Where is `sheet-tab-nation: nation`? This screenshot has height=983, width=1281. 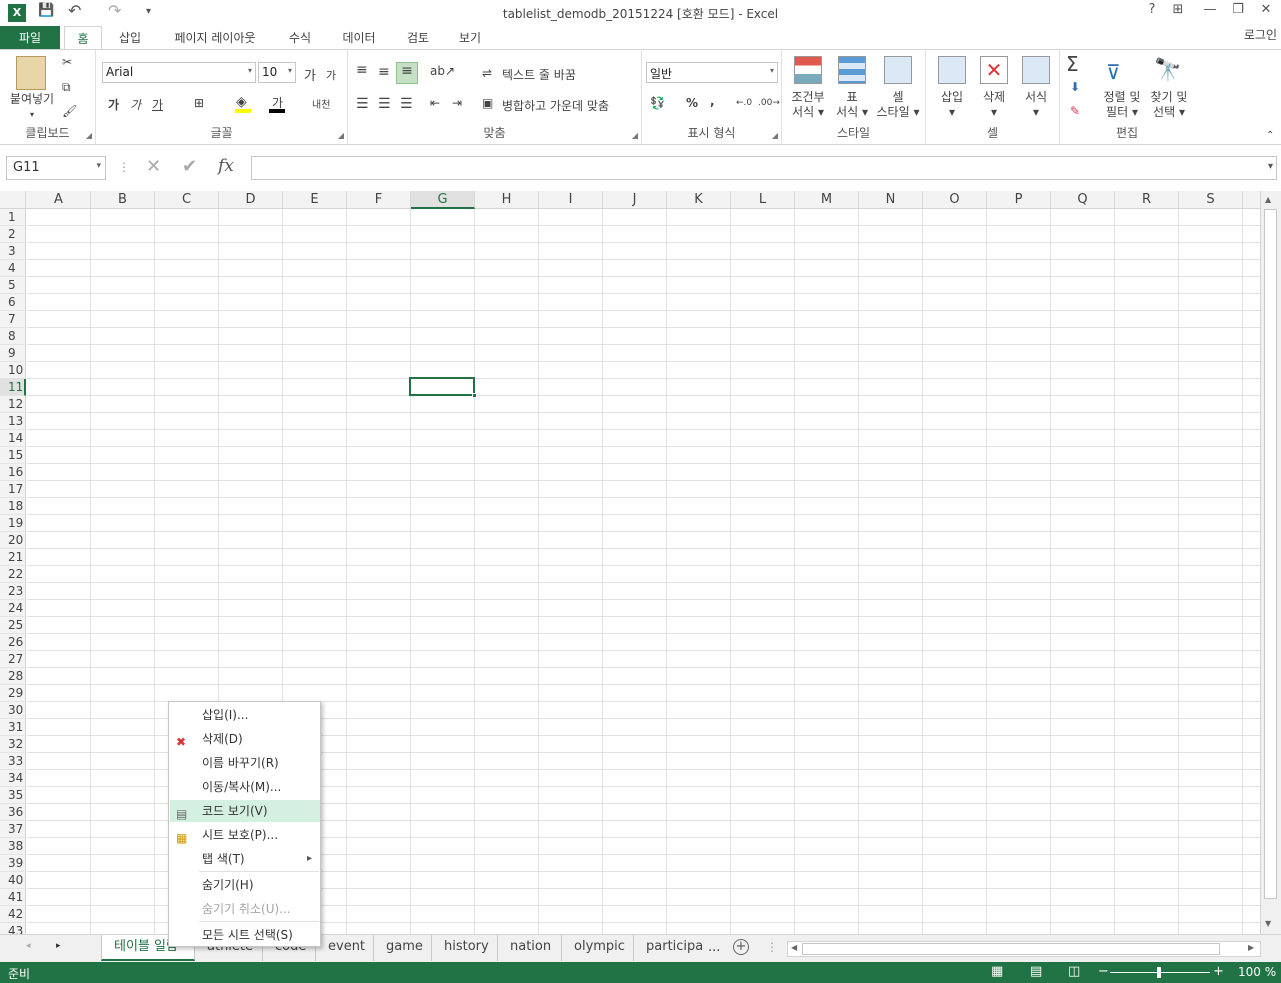 sheet-tab-nation: nation is located at coordinates (530, 948).